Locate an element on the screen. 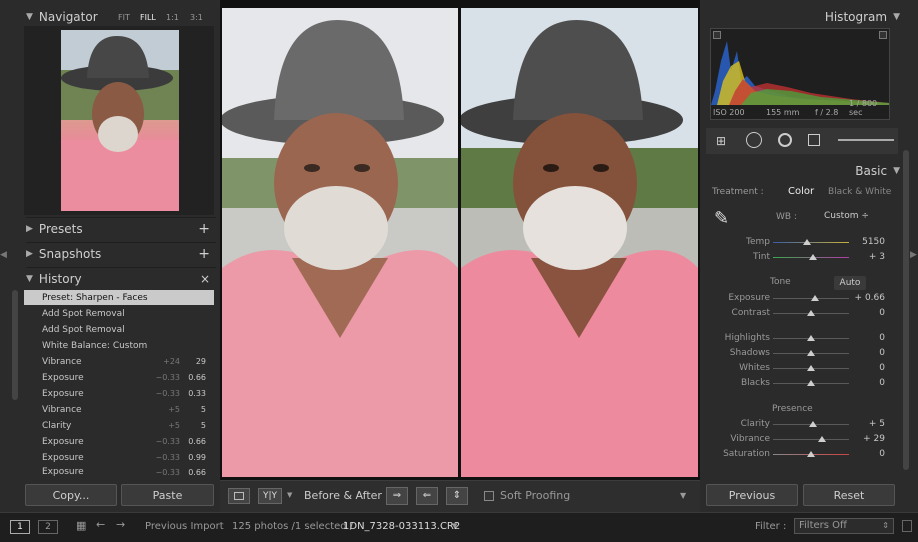 The height and width of the screenshot is (542, 918). basic-header: Basic ▼ is located at coordinates (800, 171).